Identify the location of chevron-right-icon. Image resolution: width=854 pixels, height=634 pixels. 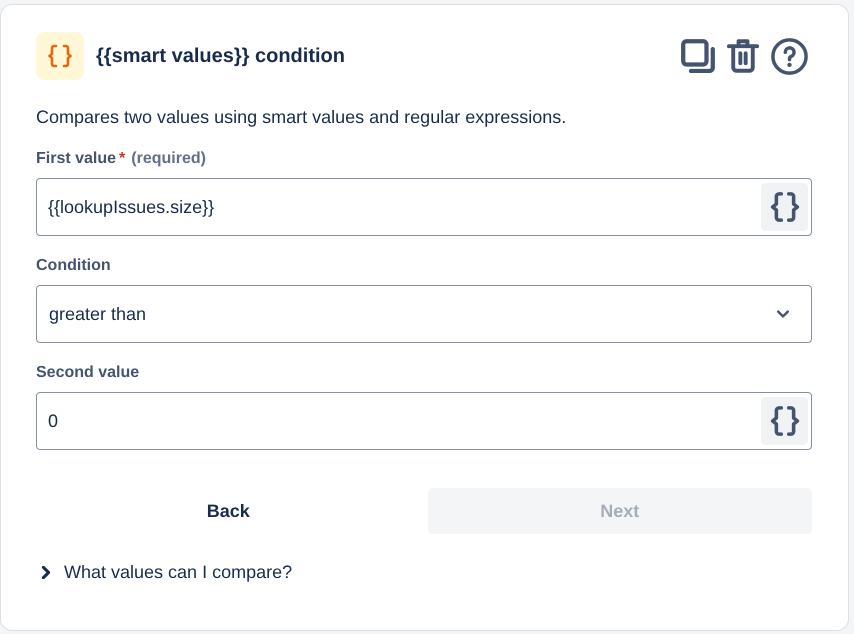
(46, 572).